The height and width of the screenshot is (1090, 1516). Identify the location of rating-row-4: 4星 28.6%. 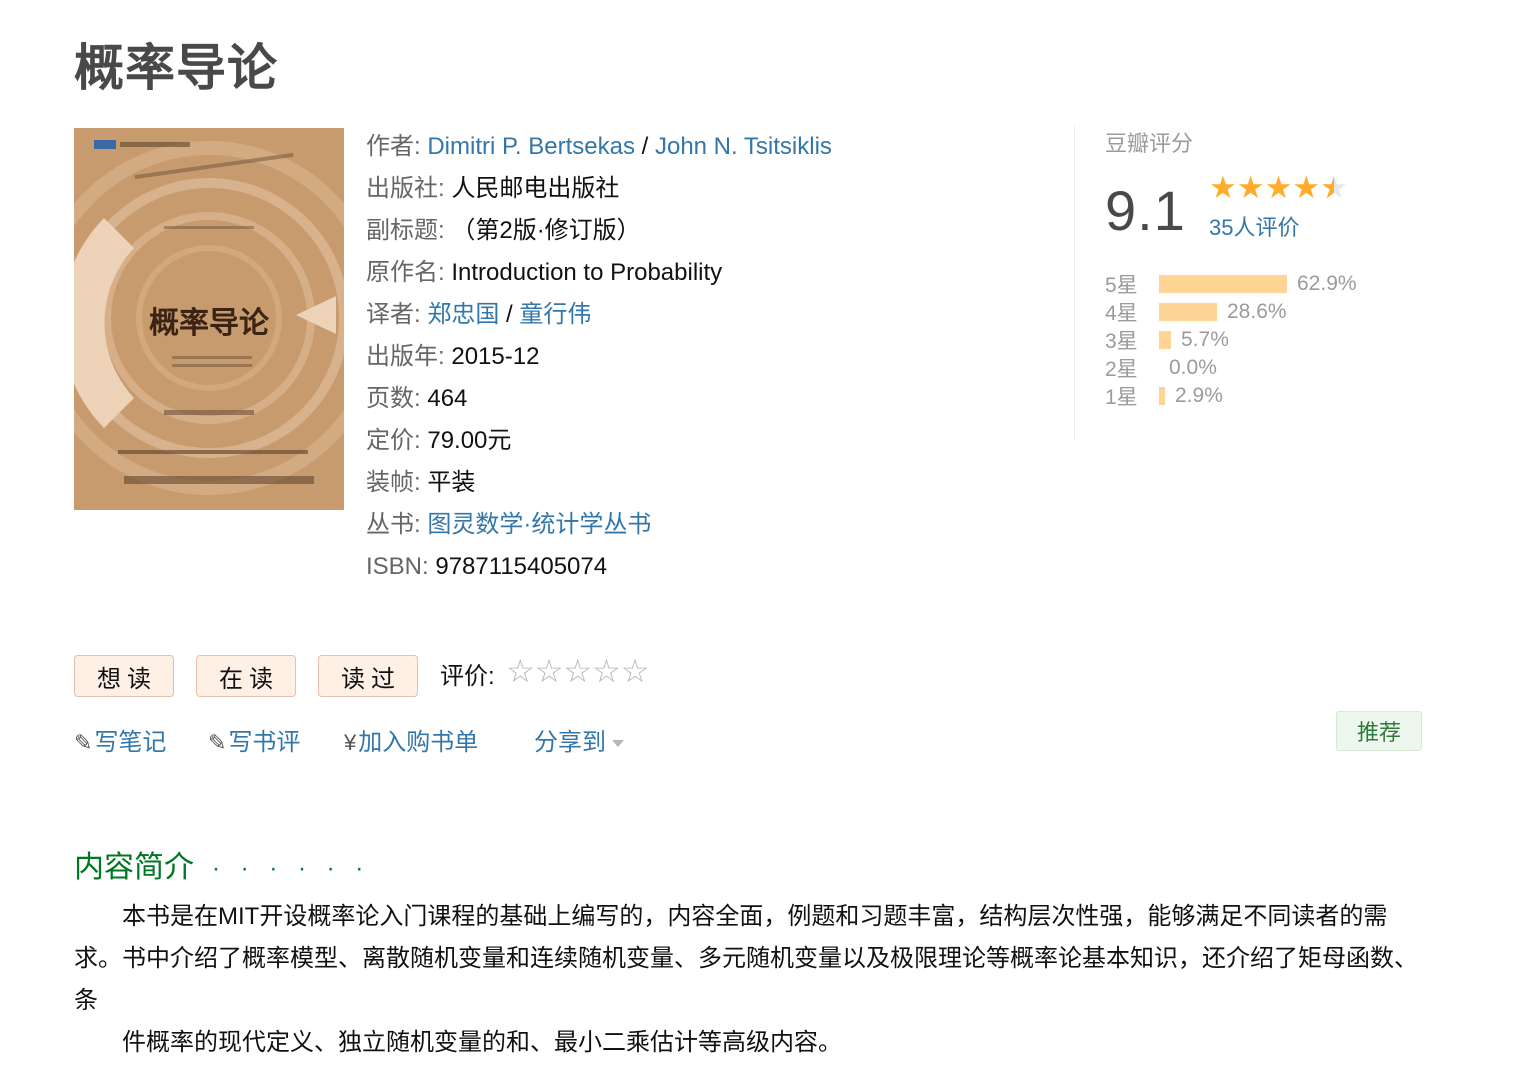
(1196, 312).